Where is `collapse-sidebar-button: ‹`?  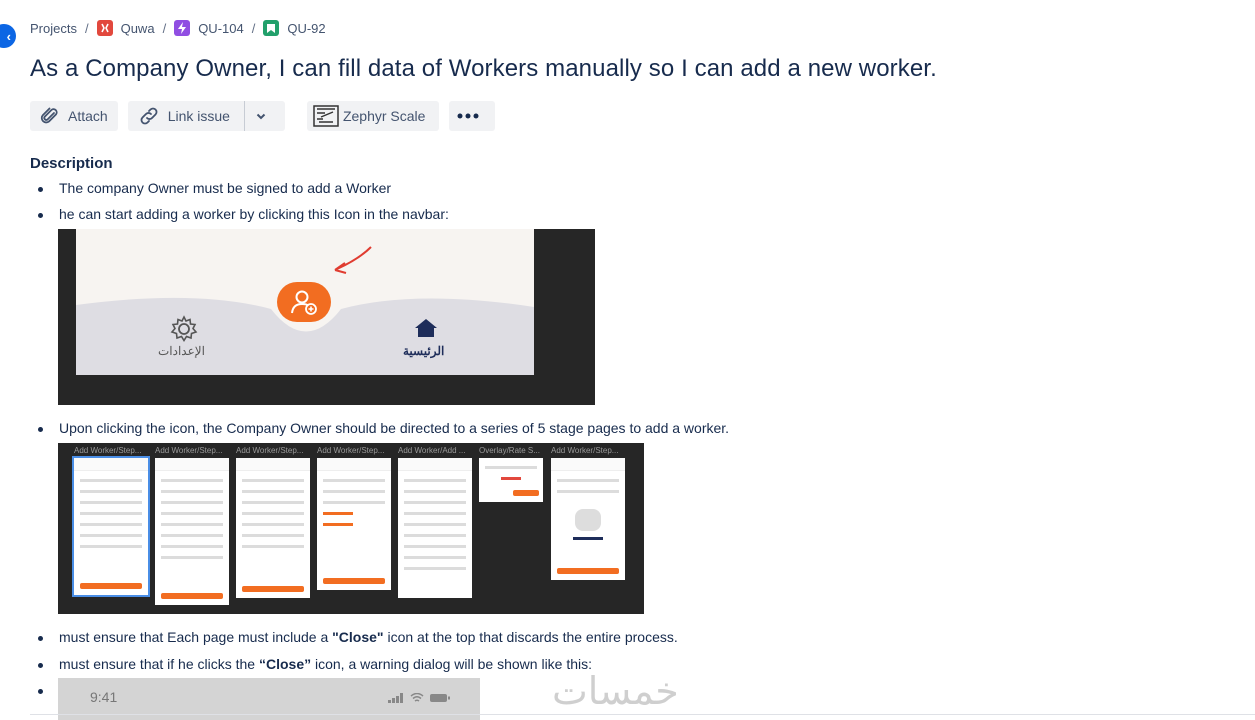
collapse-sidebar-button: ‹ is located at coordinates (8, 36).